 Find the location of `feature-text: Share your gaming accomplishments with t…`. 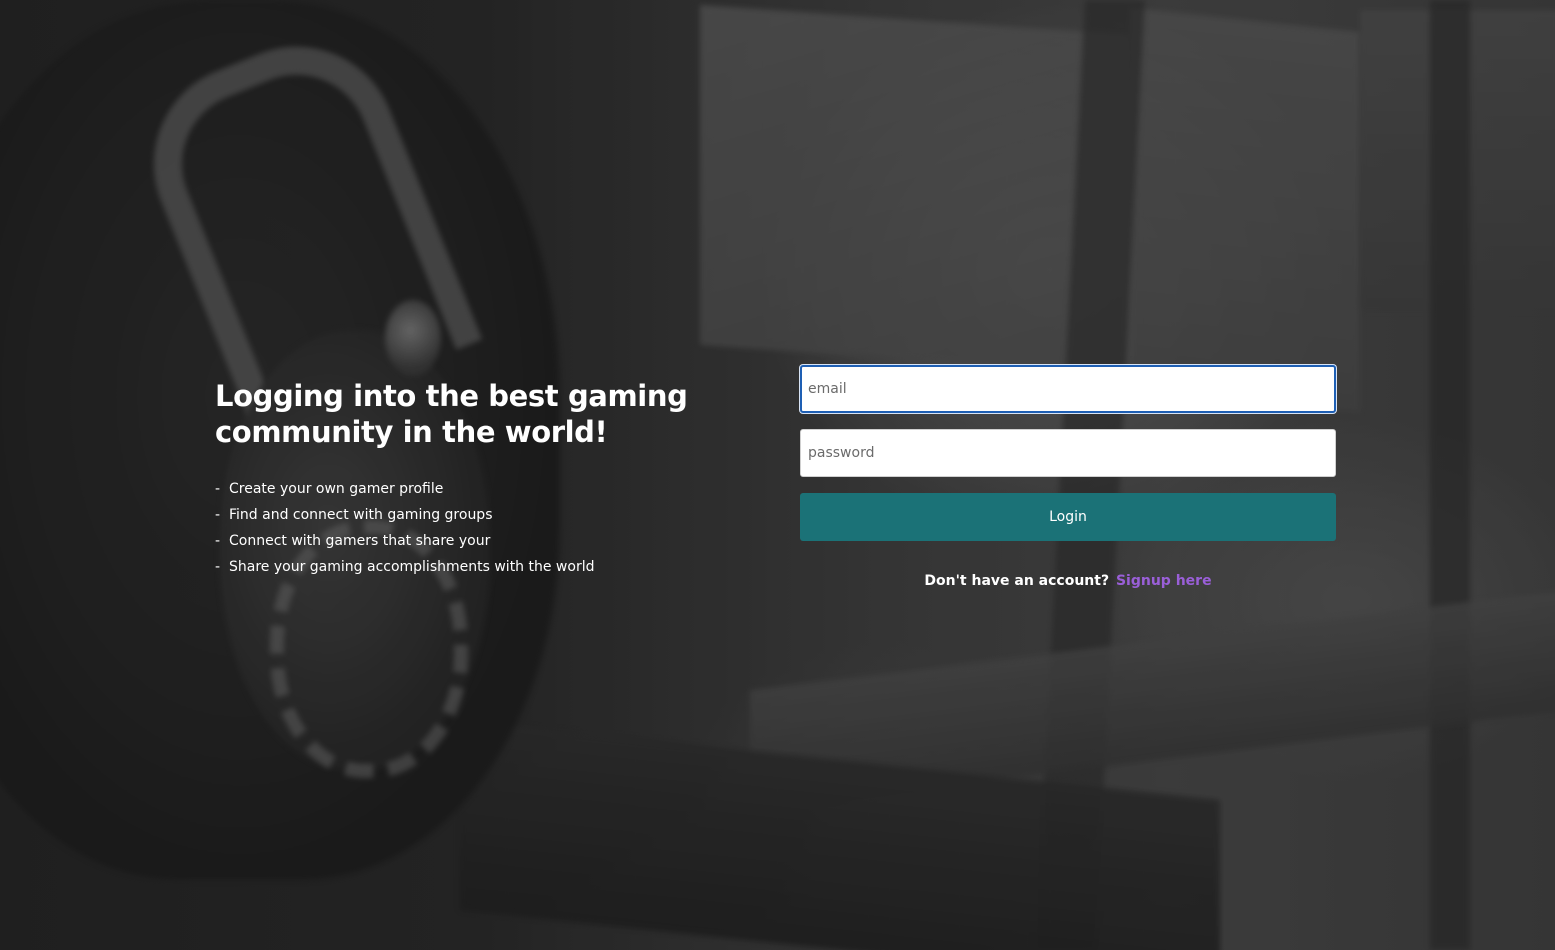

feature-text: Share your gaming accomplishments with t… is located at coordinates (412, 567).